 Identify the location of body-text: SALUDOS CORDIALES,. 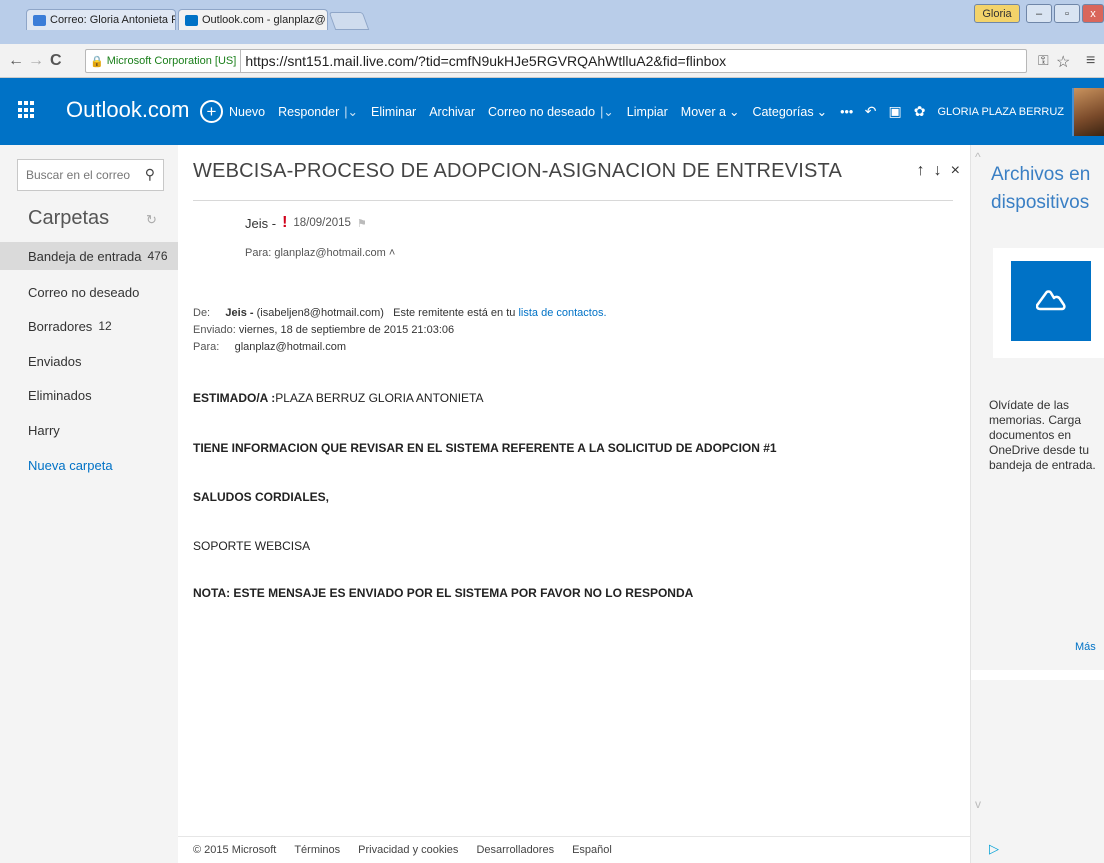
(261, 497).